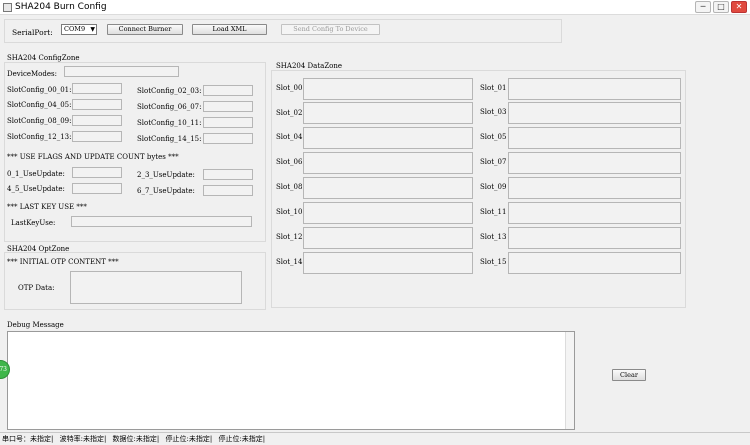  What do you see at coordinates (289, 88) in the screenshot?
I see `slot-00-label: Slot_00` at bounding box center [289, 88].